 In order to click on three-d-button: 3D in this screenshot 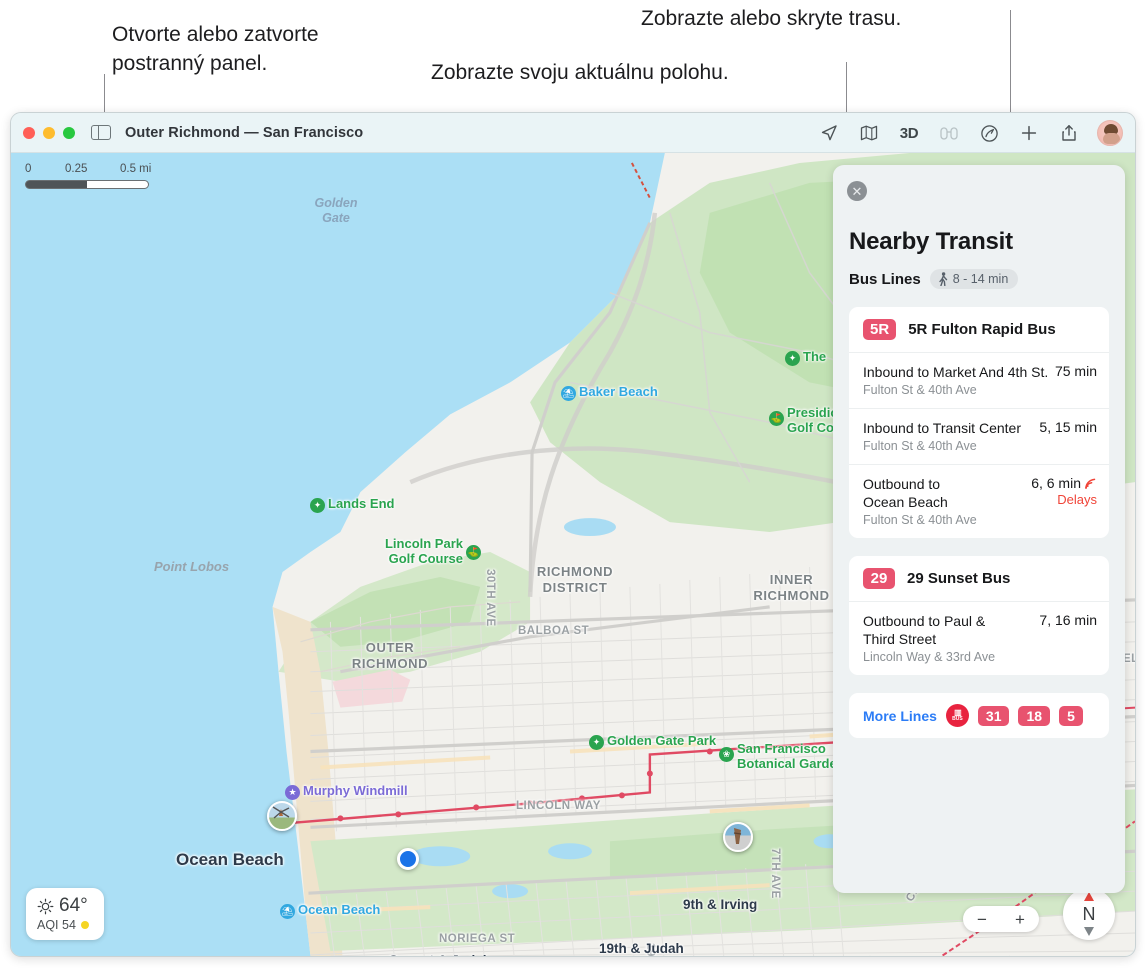, I will do `click(909, 133)`.